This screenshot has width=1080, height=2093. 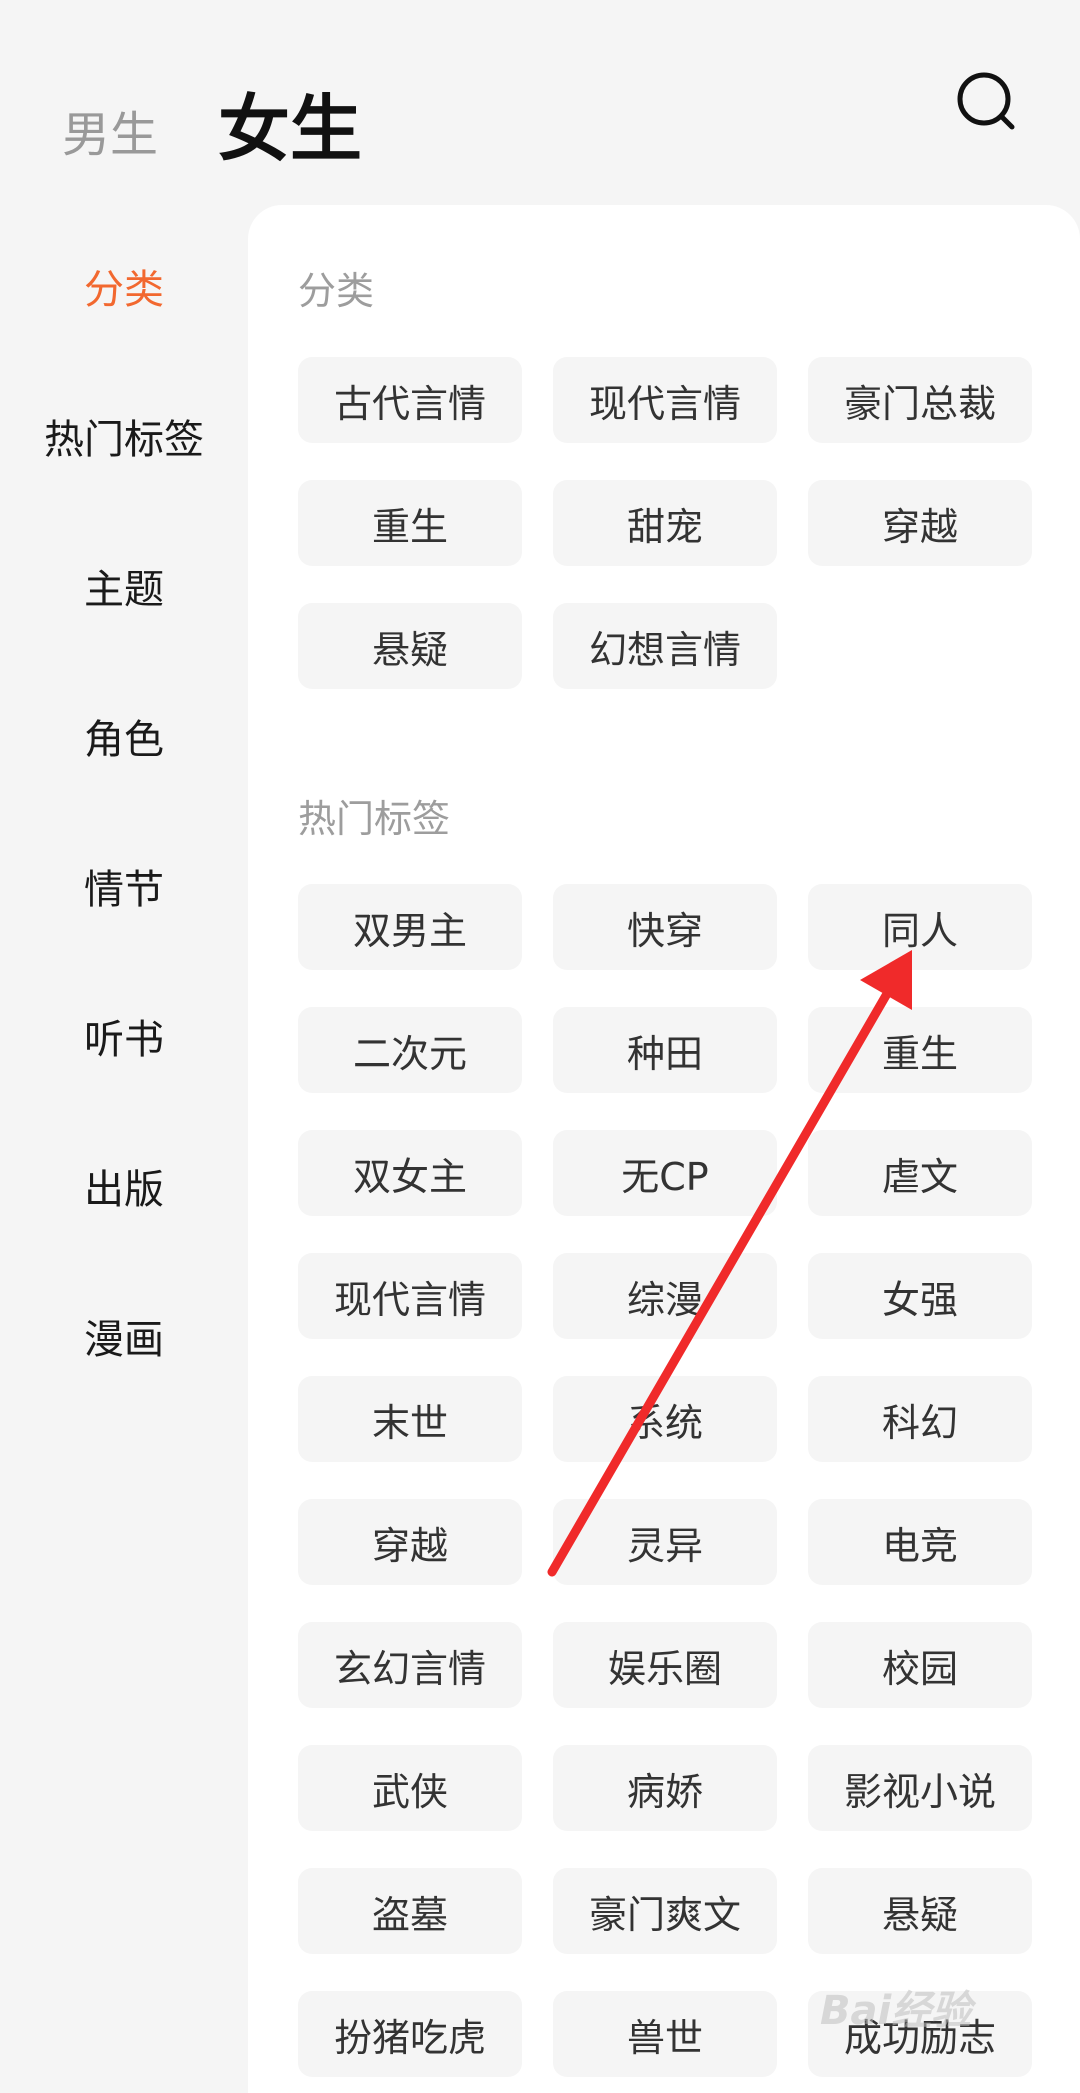 I want to click on tag-chip: 甜宠, so click(x=665, y=523).